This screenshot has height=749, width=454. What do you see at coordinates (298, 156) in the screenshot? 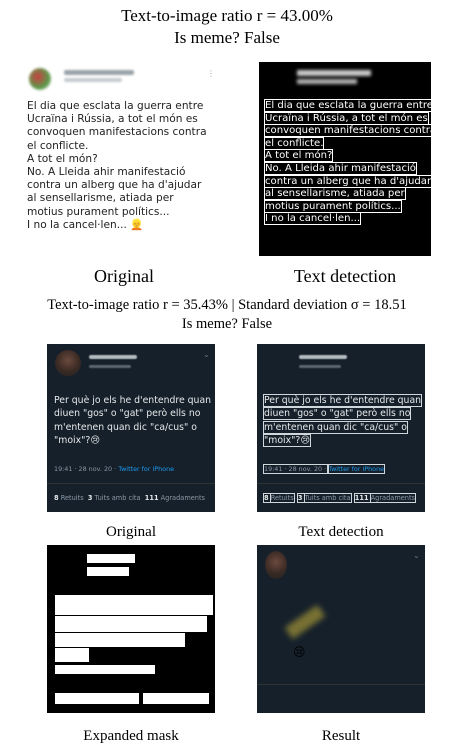
I see `detected-line: A tot el món?` at bounding box center [298, 156].